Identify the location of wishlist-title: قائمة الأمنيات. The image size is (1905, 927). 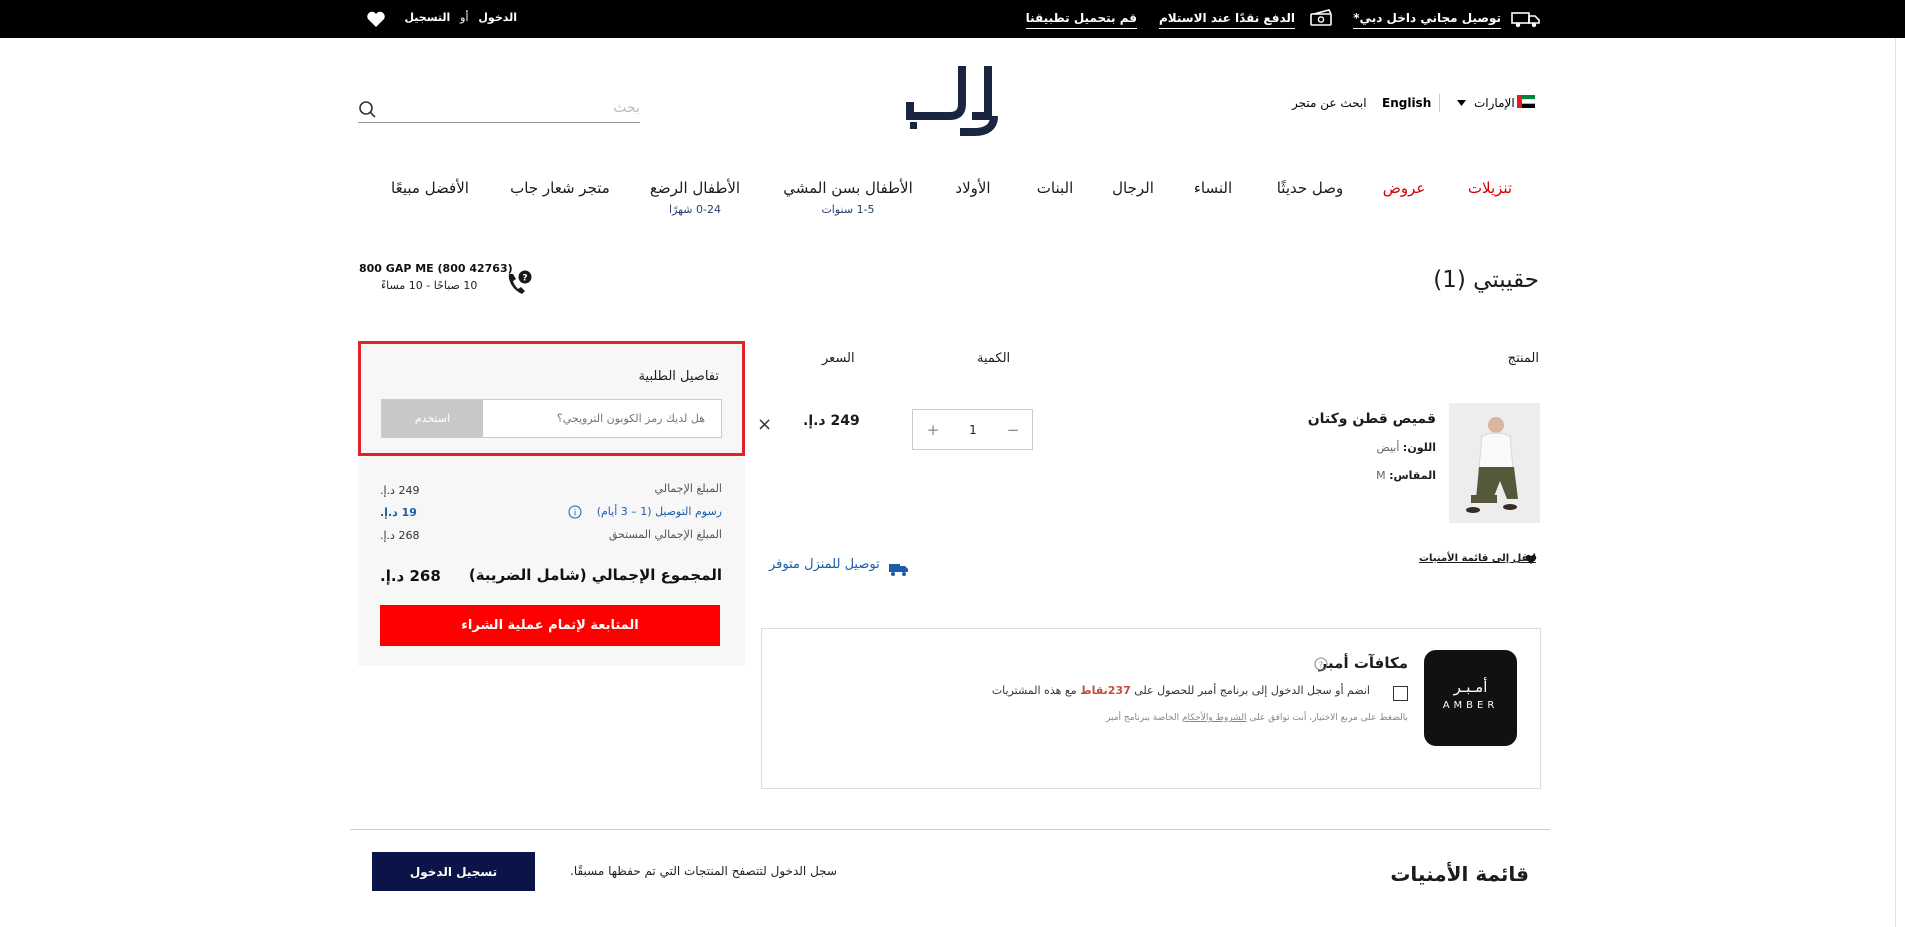
(1459, 874).